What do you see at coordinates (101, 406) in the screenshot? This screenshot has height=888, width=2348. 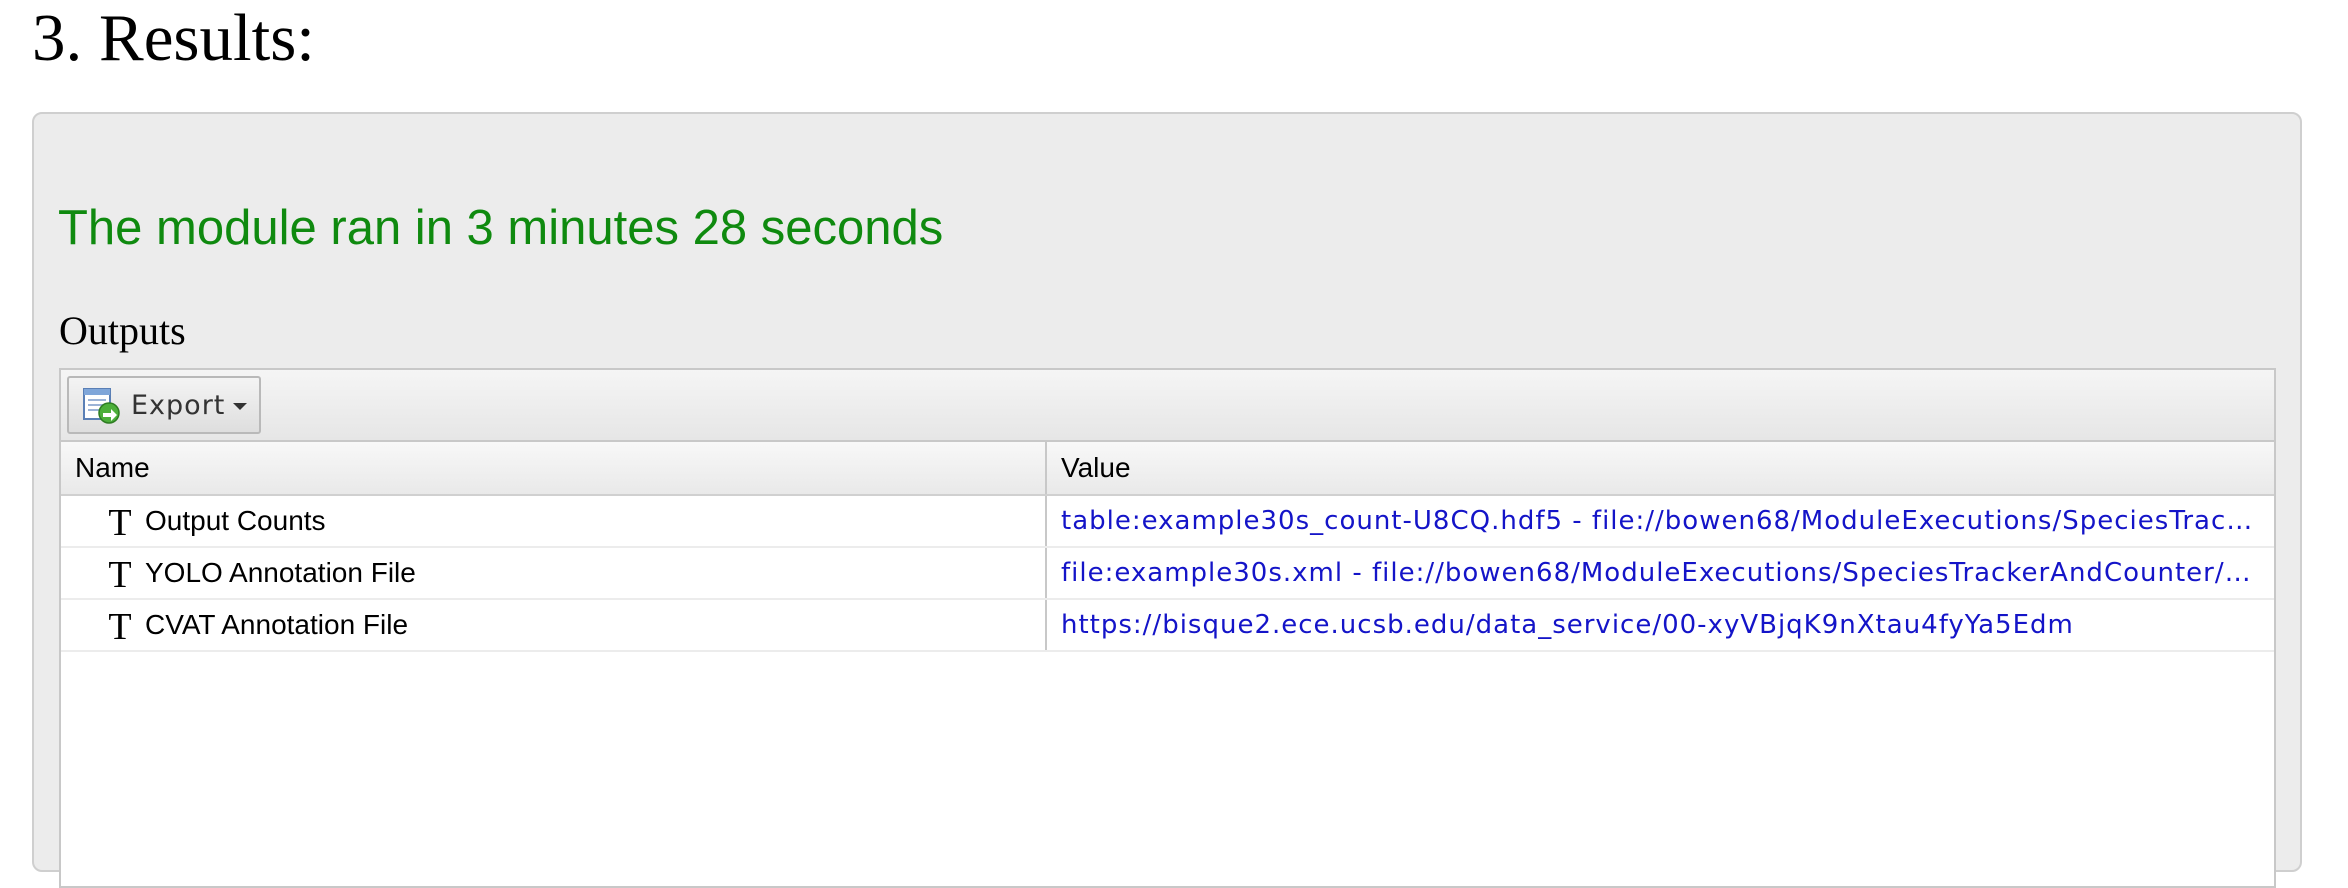 I see `export-spreadsheet-icon` at bounding box center [101, 406].